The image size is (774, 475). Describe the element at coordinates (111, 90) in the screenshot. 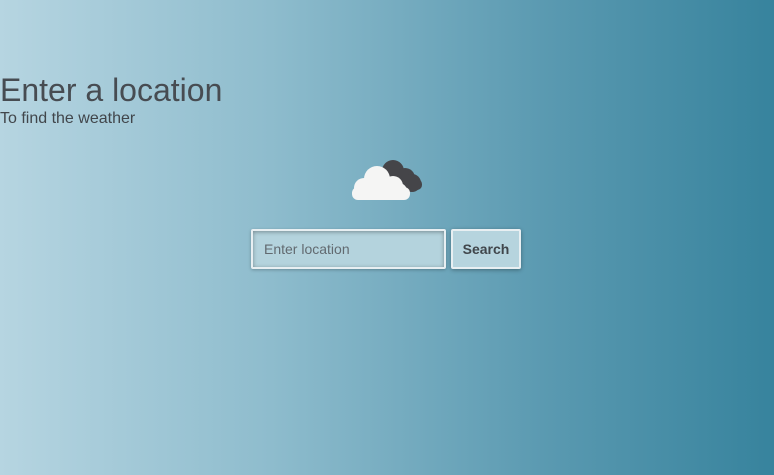

I see `page-title: Enter a location` at that location.